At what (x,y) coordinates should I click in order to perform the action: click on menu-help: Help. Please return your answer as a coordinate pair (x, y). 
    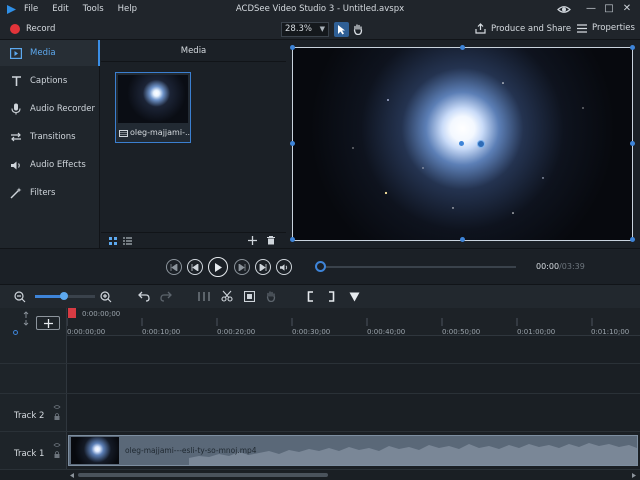
    Looking at the image, I should click on (127, 9).